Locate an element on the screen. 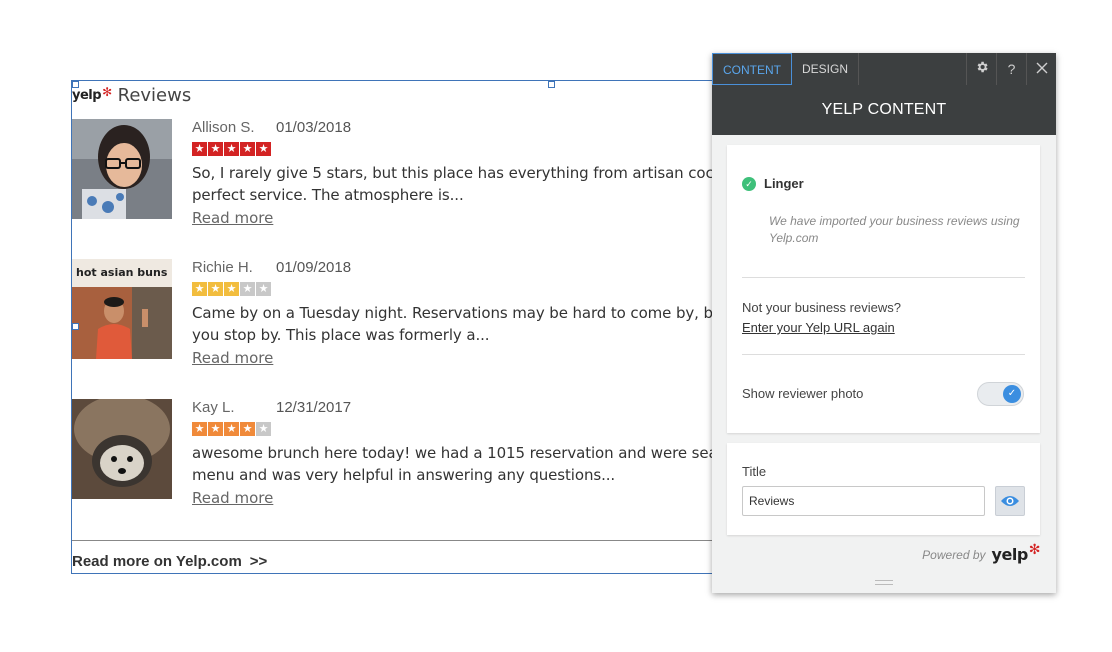 Image resolution: width=1112 pixels, height=652 pixels. photo-caption: hot asian buns is located at coordinates (122, 272).